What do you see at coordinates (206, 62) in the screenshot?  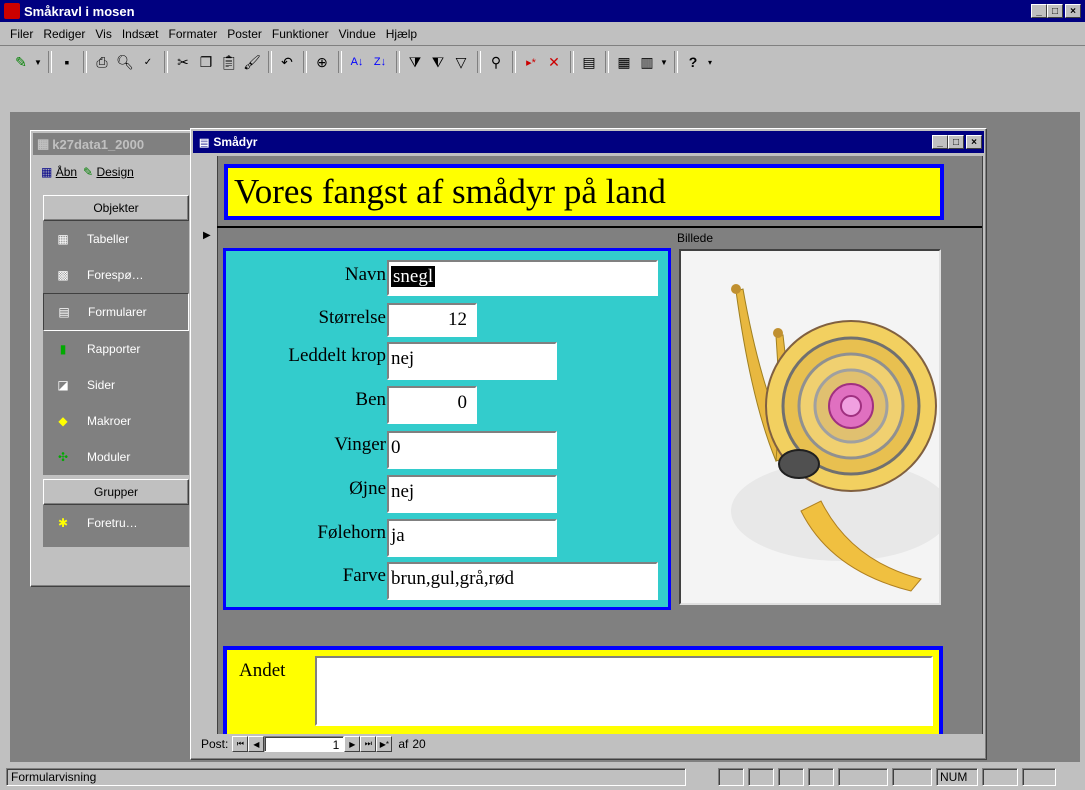 I see `copy-icon: ❐` at bounding box center [206, 62].